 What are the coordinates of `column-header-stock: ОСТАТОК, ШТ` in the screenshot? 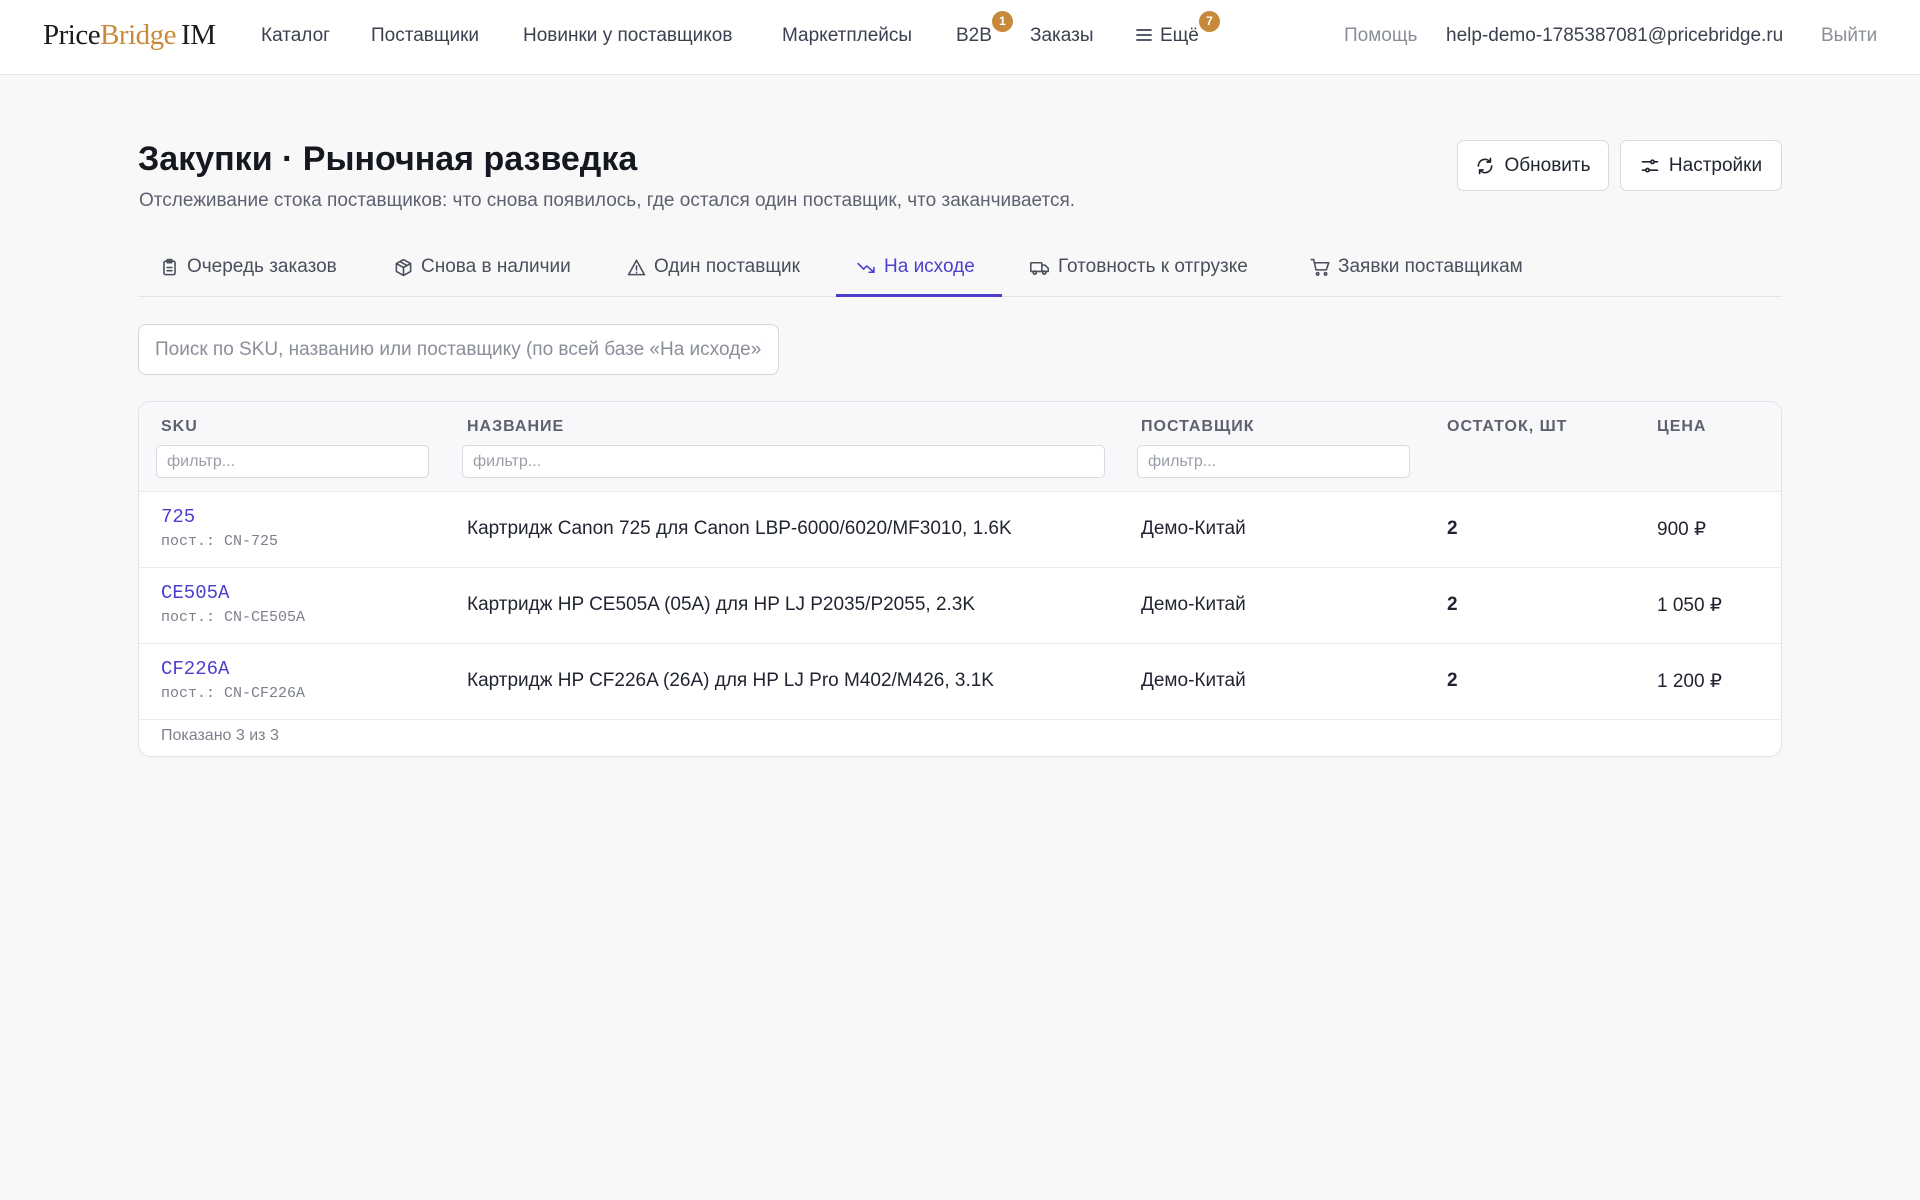 It's located at (1507, 427).